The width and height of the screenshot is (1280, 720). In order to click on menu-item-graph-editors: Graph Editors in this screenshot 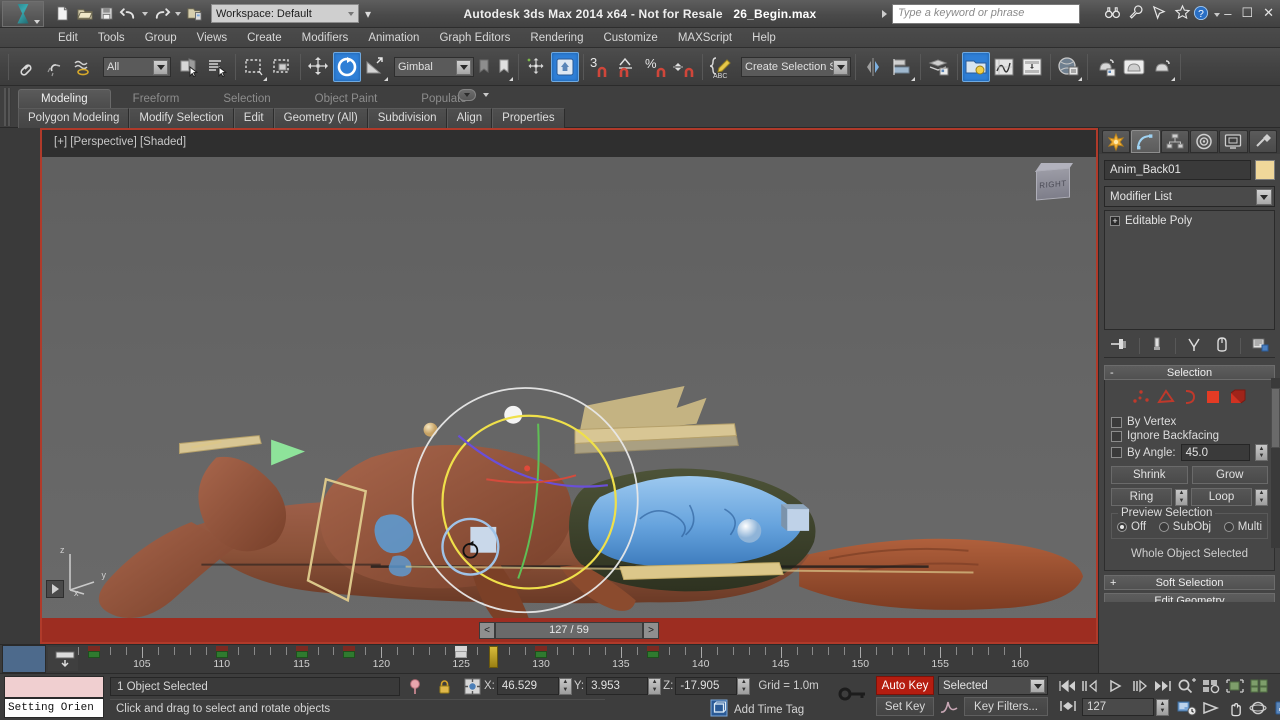, I will do `click(474, 38)`.